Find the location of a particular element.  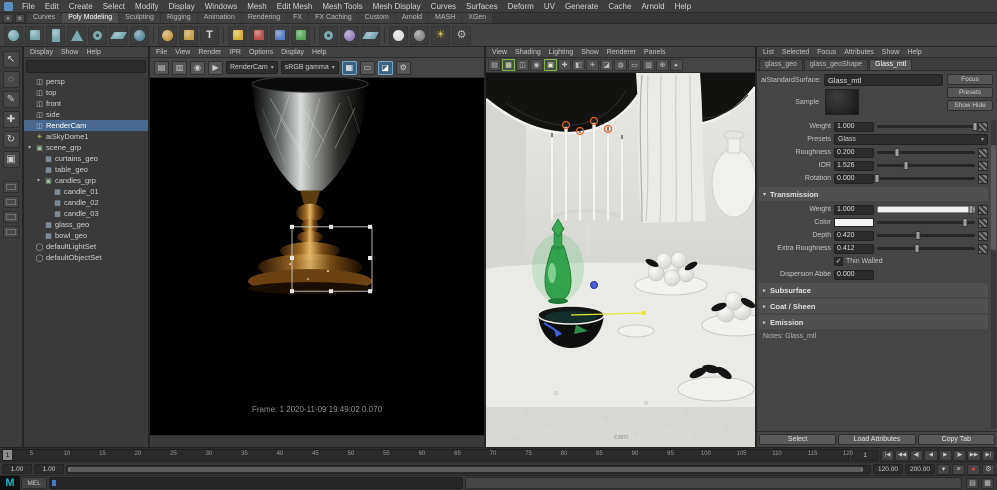

step-back-key-button: ◀| is located at coordinates (916, 455).